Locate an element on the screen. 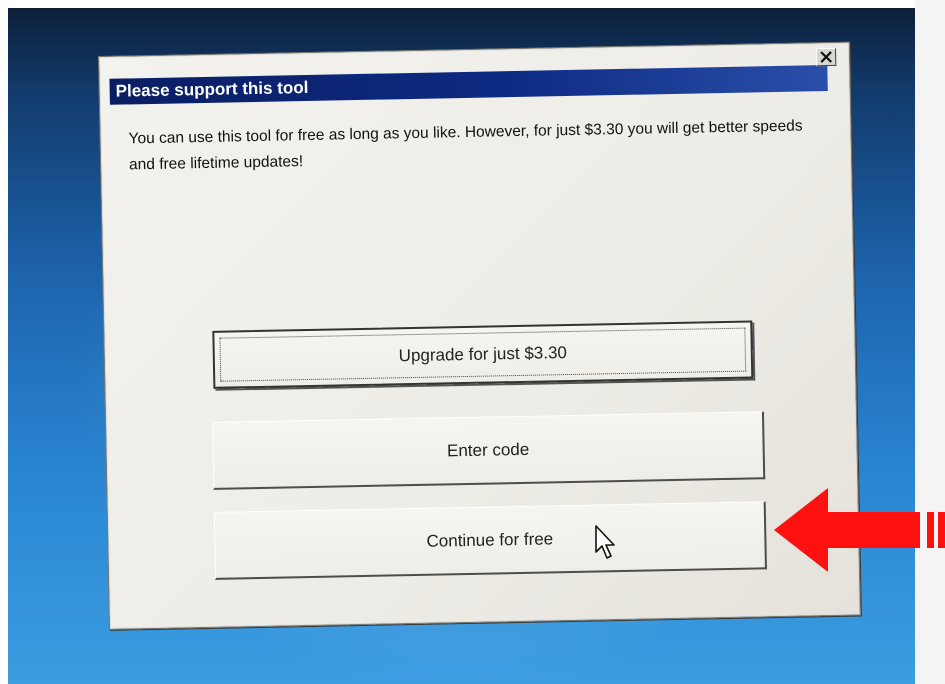  monitor-bezel is located at coordinates (930, 342).